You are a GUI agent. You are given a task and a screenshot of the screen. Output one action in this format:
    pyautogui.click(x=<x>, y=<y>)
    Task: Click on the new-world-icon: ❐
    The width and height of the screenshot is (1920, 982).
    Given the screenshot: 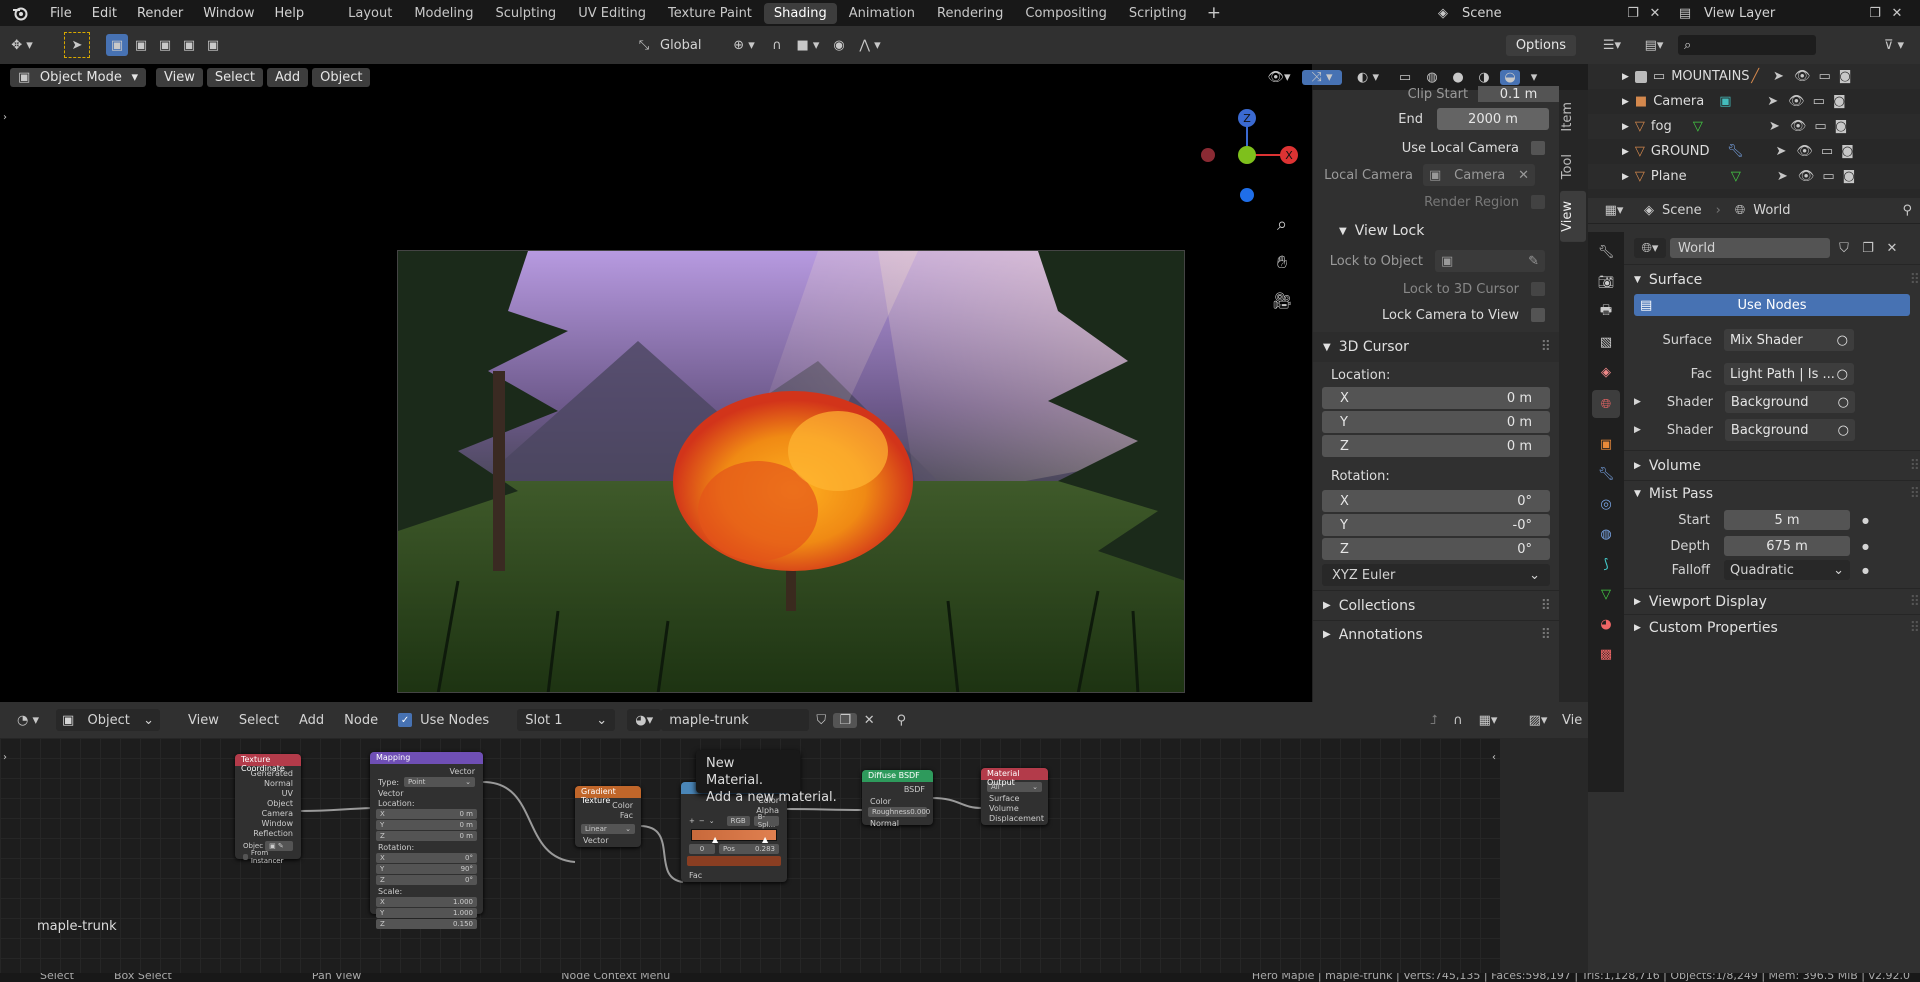 What is the action you would take?
    pyautogui.click(x=1868, y=248)
    